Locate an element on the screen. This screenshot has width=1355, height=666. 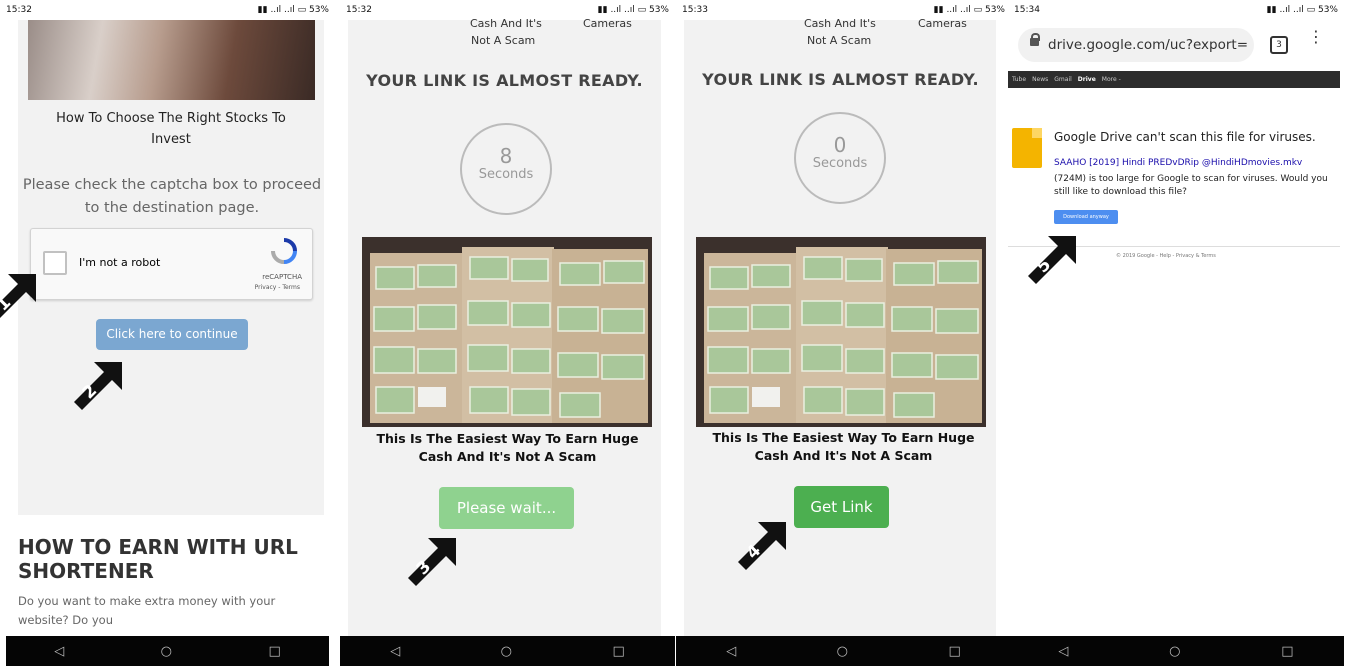
step-arrow-5: 5 is located at coordinates (1051, 261).